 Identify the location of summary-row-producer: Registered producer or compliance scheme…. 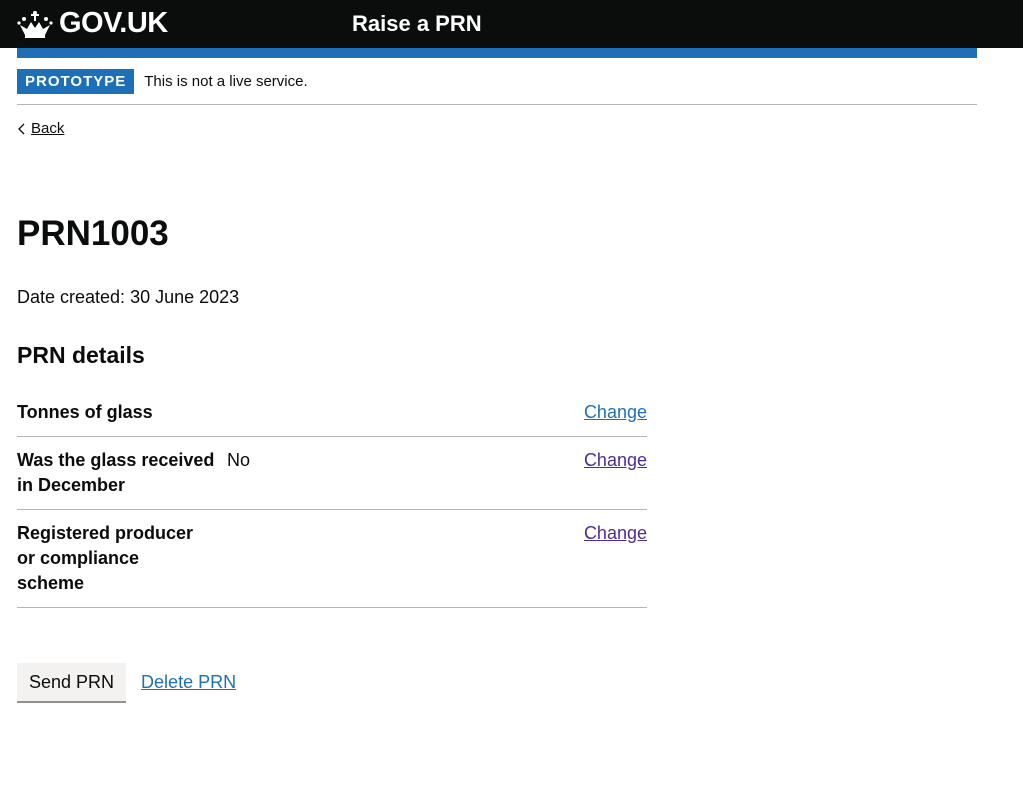
(332, 559).